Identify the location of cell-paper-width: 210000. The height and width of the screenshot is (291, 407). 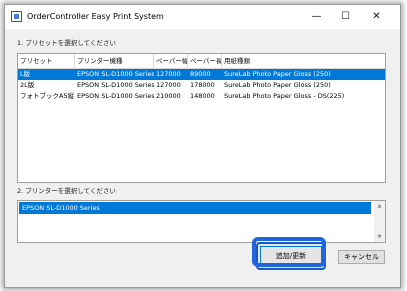
(168, 96).